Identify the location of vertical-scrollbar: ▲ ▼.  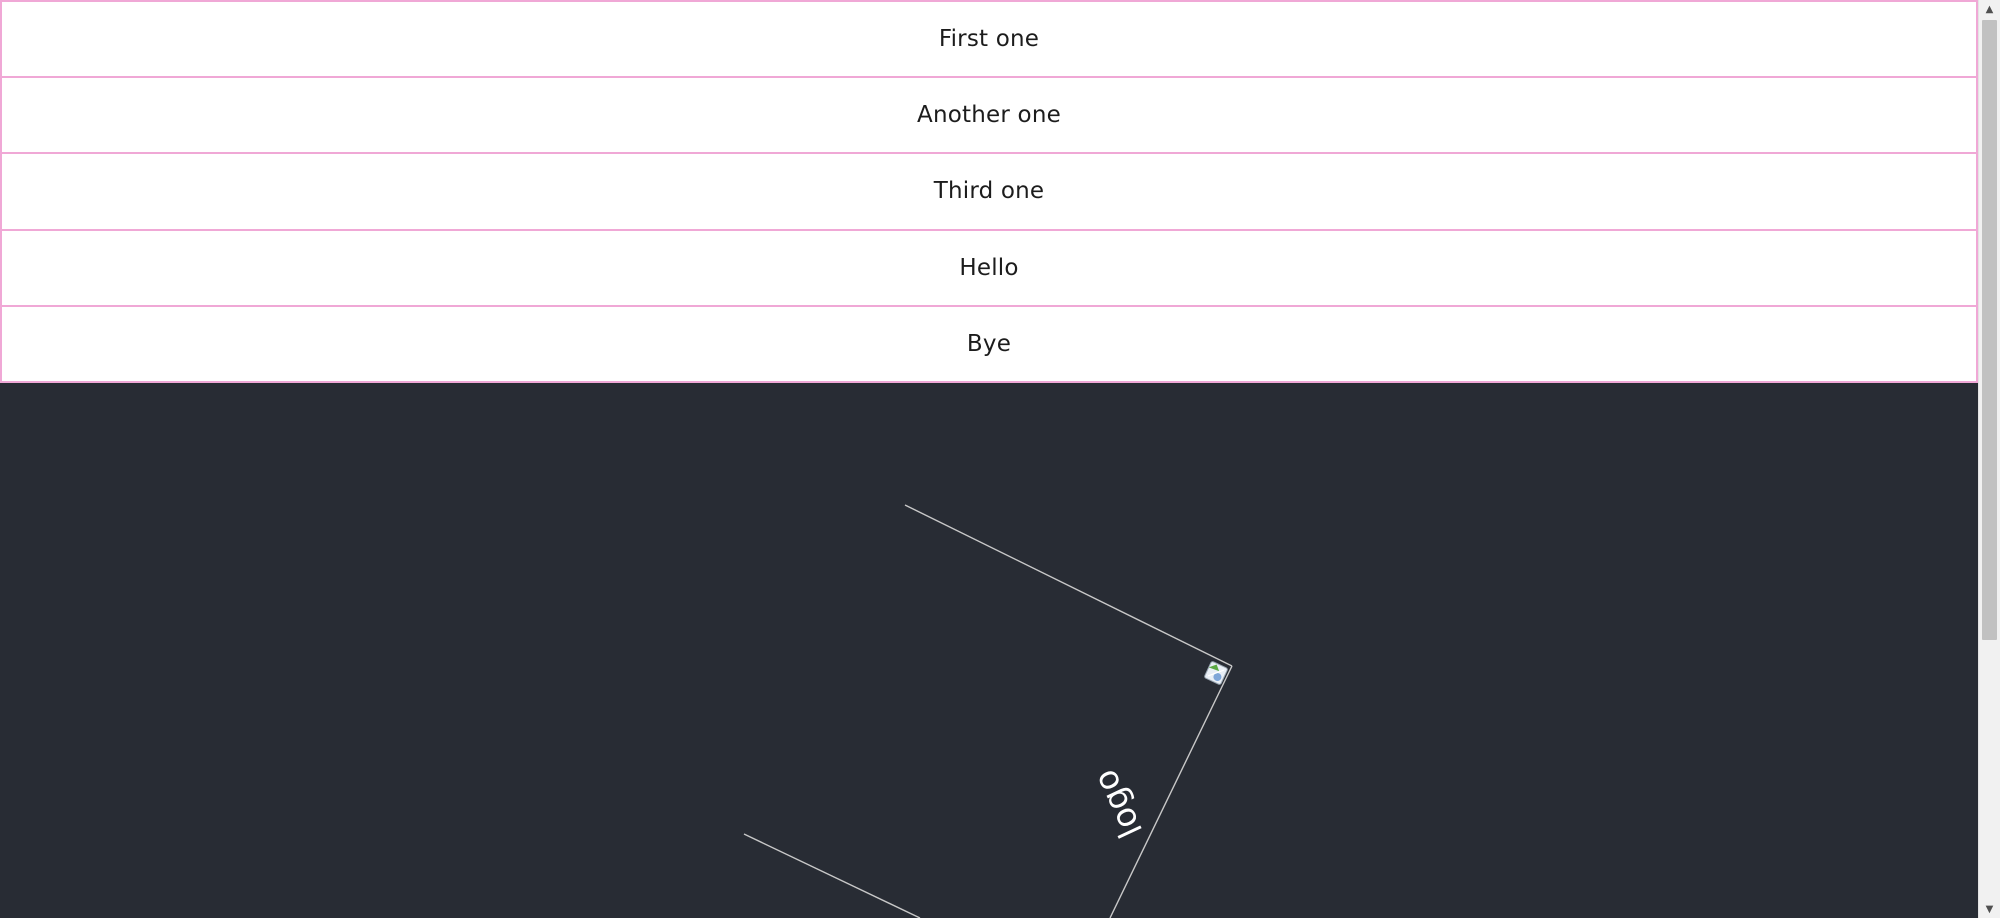
(1989, 459).